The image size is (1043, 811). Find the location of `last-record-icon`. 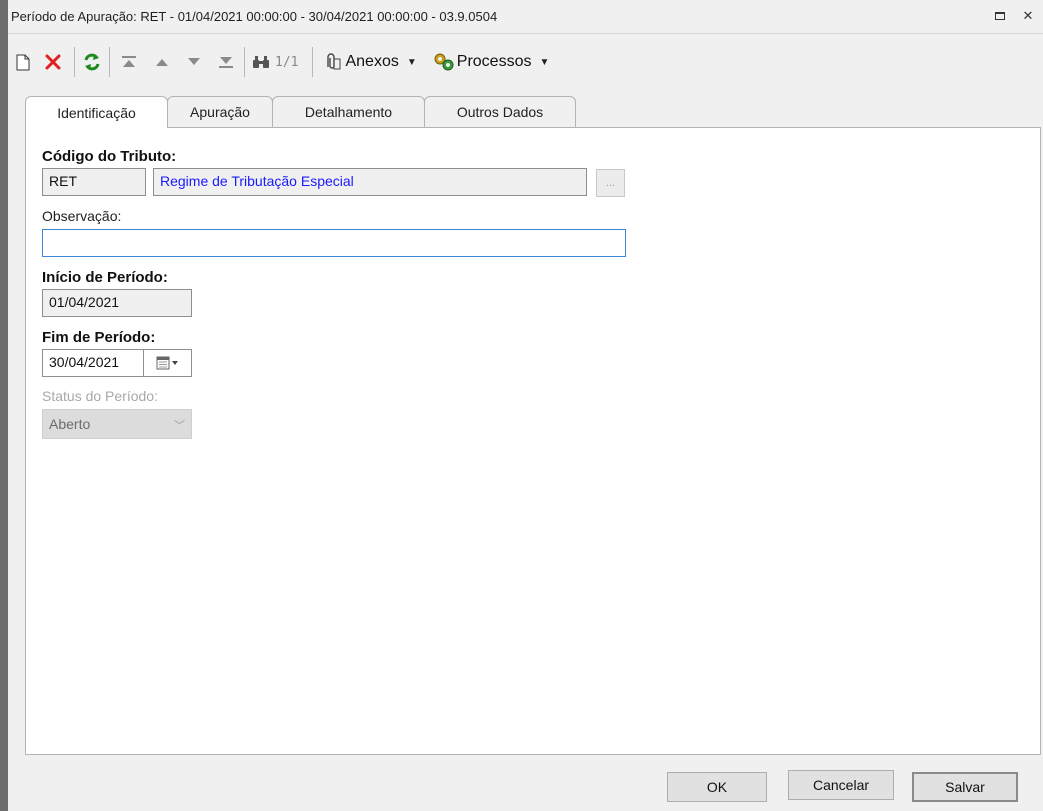

last-record-icon is located at coordinates (226, 62).